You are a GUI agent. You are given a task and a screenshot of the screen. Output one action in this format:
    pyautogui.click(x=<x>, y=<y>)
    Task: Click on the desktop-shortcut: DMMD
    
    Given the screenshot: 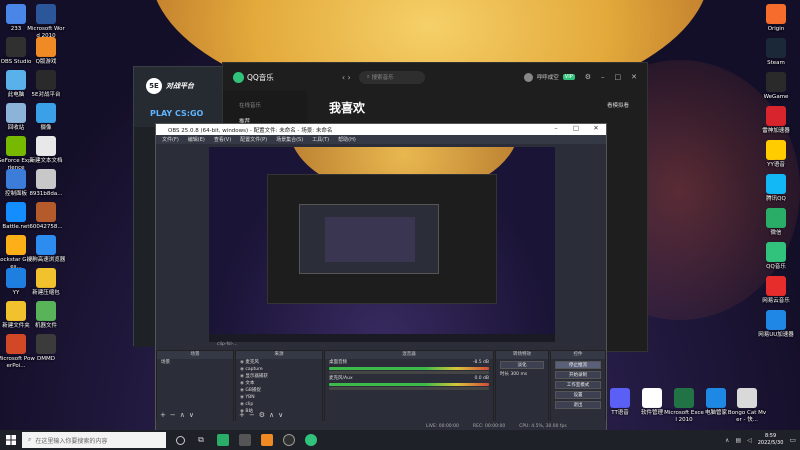 What is the action you would take?
    pyautogui.click(x=46, y=348)
    